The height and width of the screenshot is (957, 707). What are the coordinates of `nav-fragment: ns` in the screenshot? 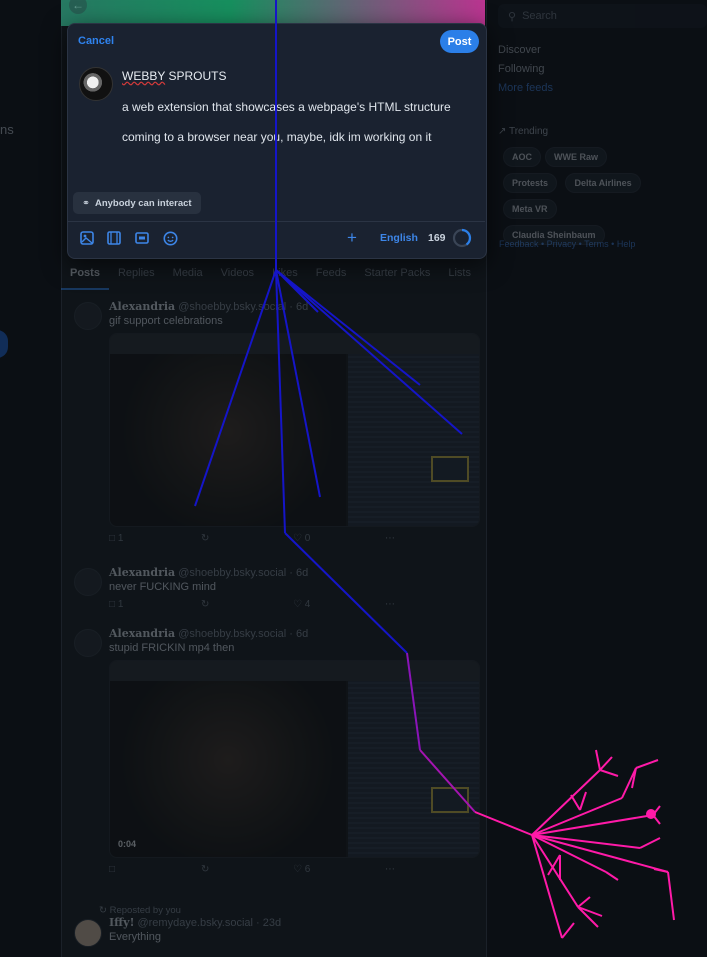 It's located at (7, 129).